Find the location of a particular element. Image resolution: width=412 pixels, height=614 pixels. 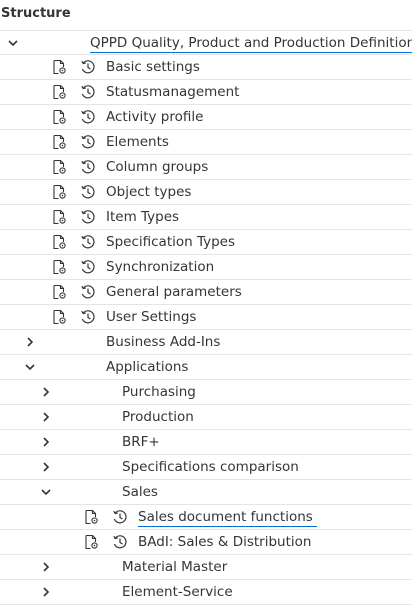

tree-leaf-user-settings: User Settings is located at coordinates (206, 317).